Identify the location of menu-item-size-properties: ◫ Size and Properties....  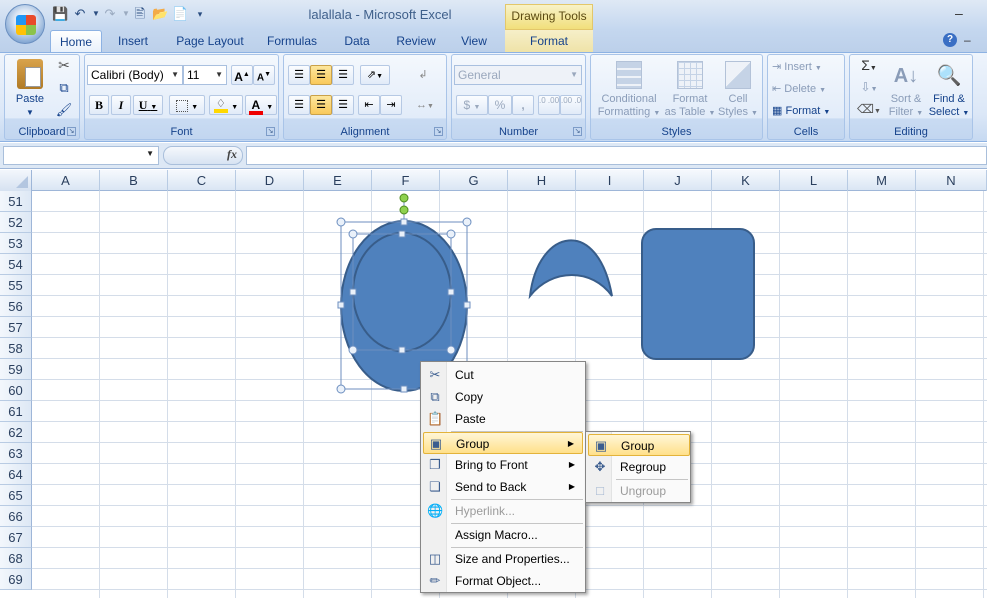
(503, 559).